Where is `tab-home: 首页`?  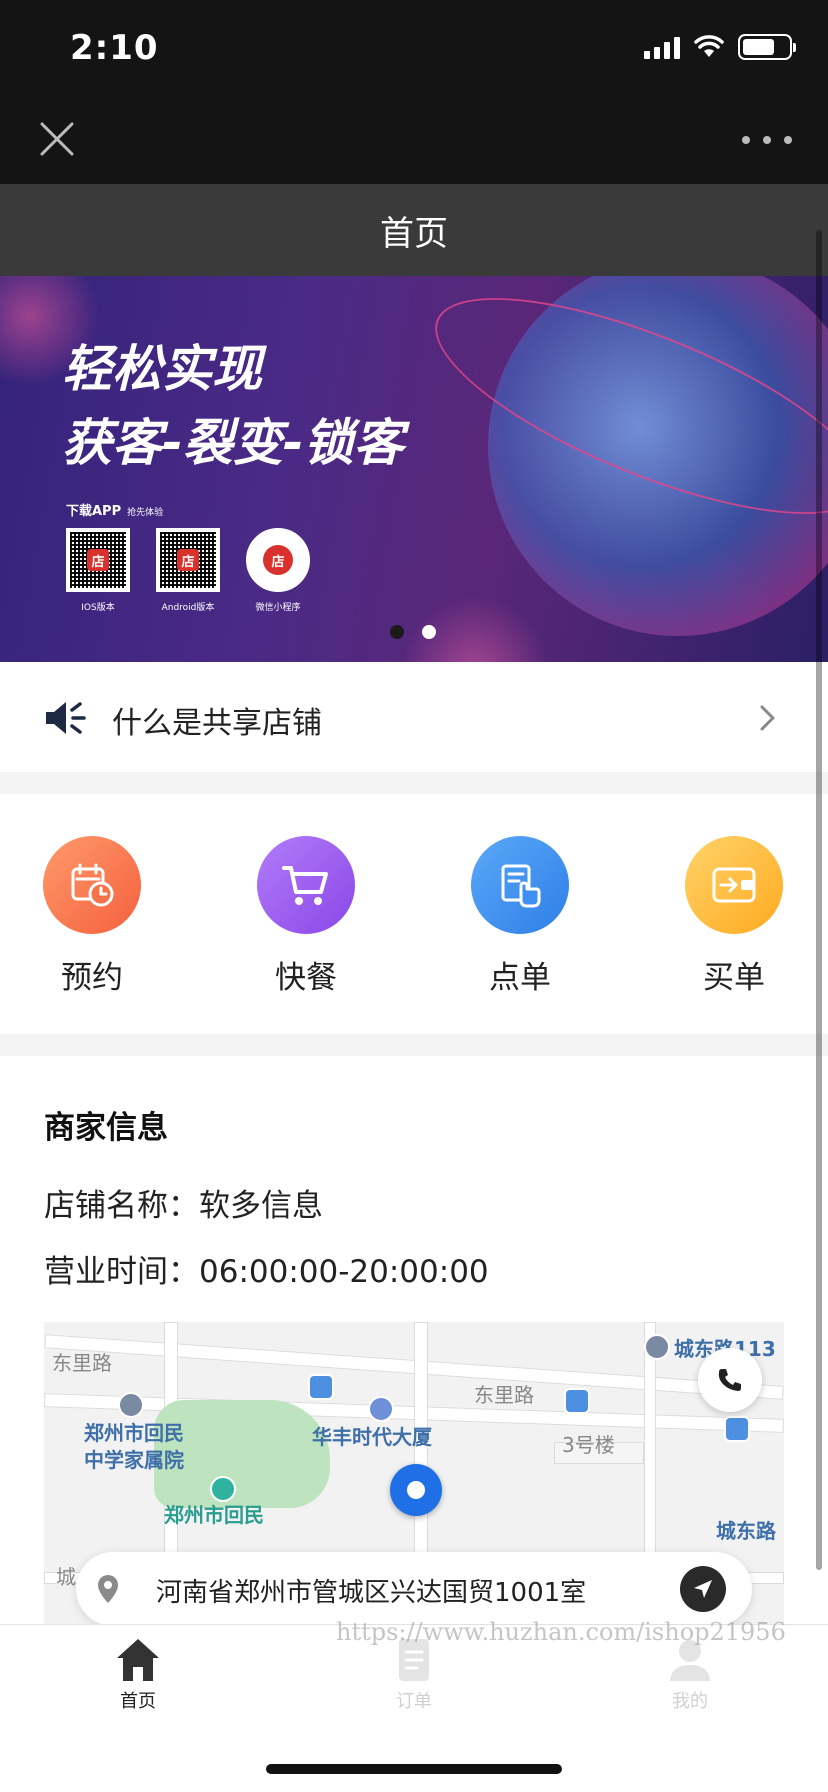 tab-home: 首页 is located at coordinates (138, 1674).